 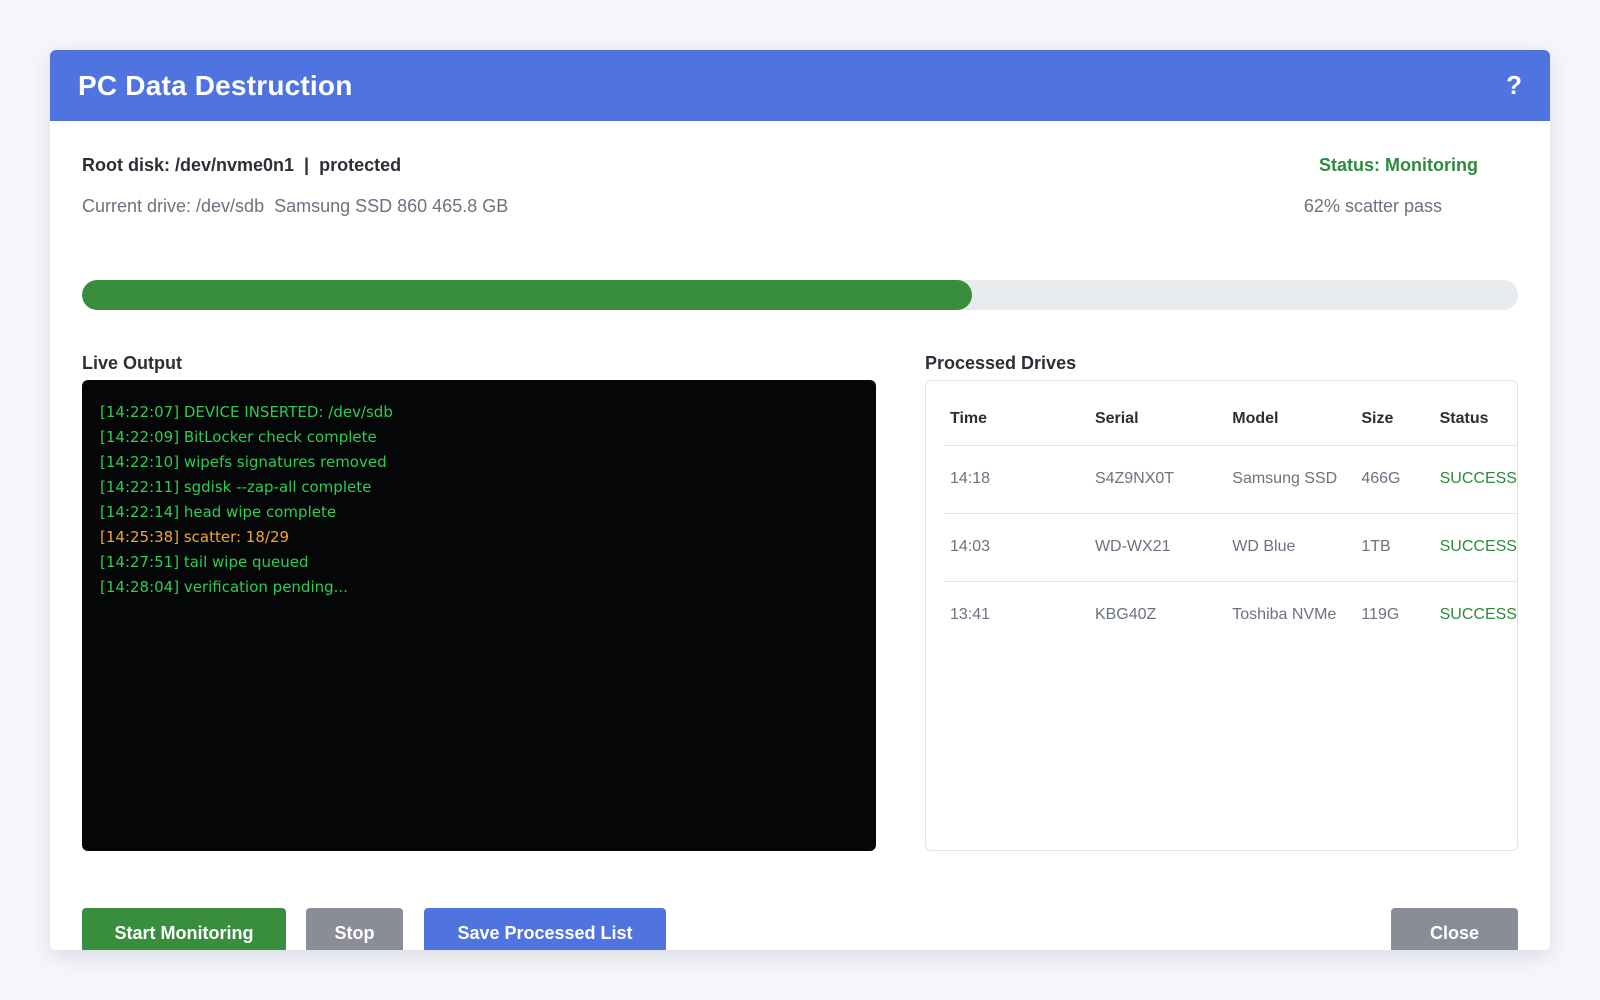 I want to click on cell-time: 14:03, so click(x=1016, y=547).